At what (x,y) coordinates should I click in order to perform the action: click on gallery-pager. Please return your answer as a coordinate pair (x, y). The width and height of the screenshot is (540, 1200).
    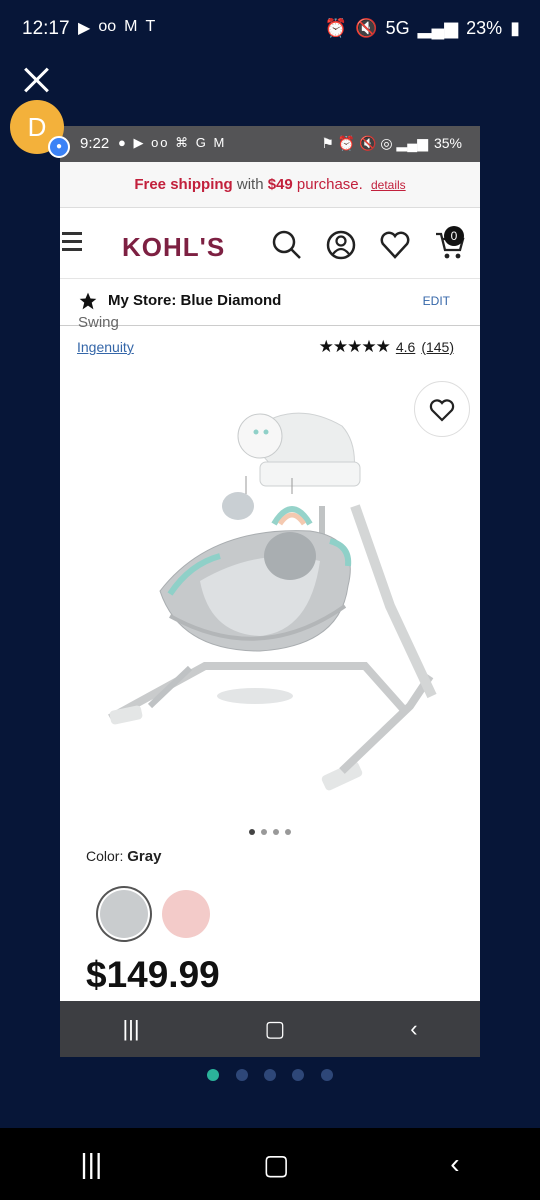
    Looking at the image, I should click on (270, 1077).